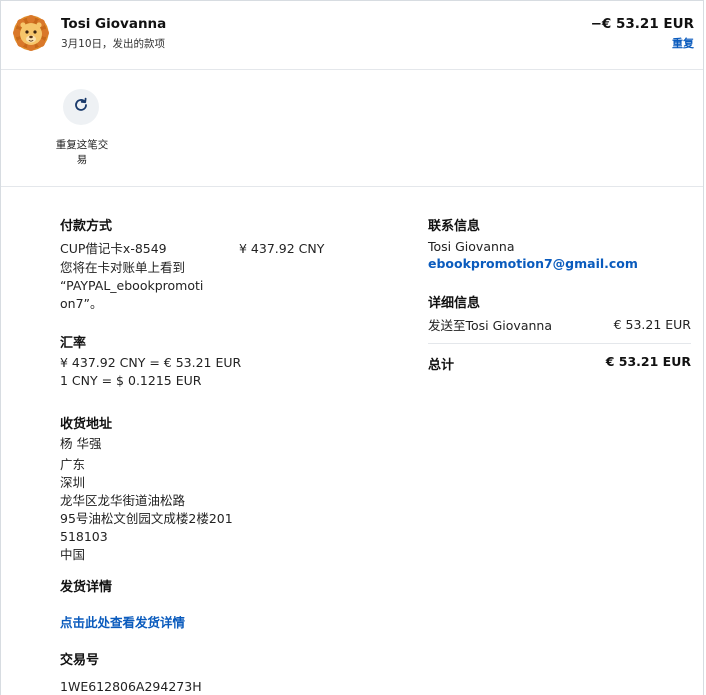 This screenshot has width=706, height=695. Describe the element at coordinates (123, 267) in the screenshot. I see `statement-note-line1: 您将在卡对账单上看到` at that location.